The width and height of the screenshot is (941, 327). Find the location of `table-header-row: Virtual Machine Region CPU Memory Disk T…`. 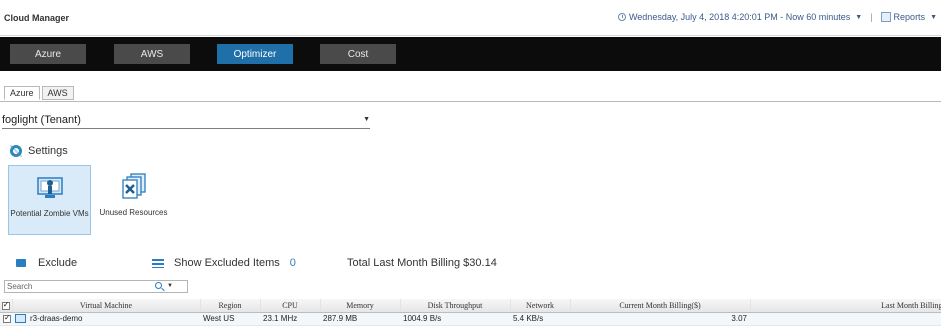

table-header-row: Virtual Machine Region CPU Memory Disk T… is located at coordinates (470, 306).